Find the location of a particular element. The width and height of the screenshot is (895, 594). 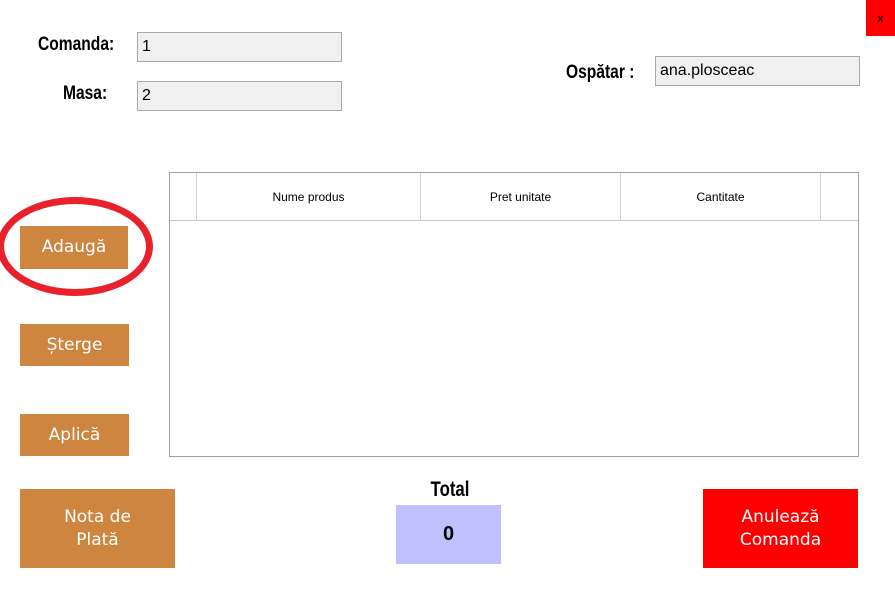

close-button: x is located at coordinates (880, 18).